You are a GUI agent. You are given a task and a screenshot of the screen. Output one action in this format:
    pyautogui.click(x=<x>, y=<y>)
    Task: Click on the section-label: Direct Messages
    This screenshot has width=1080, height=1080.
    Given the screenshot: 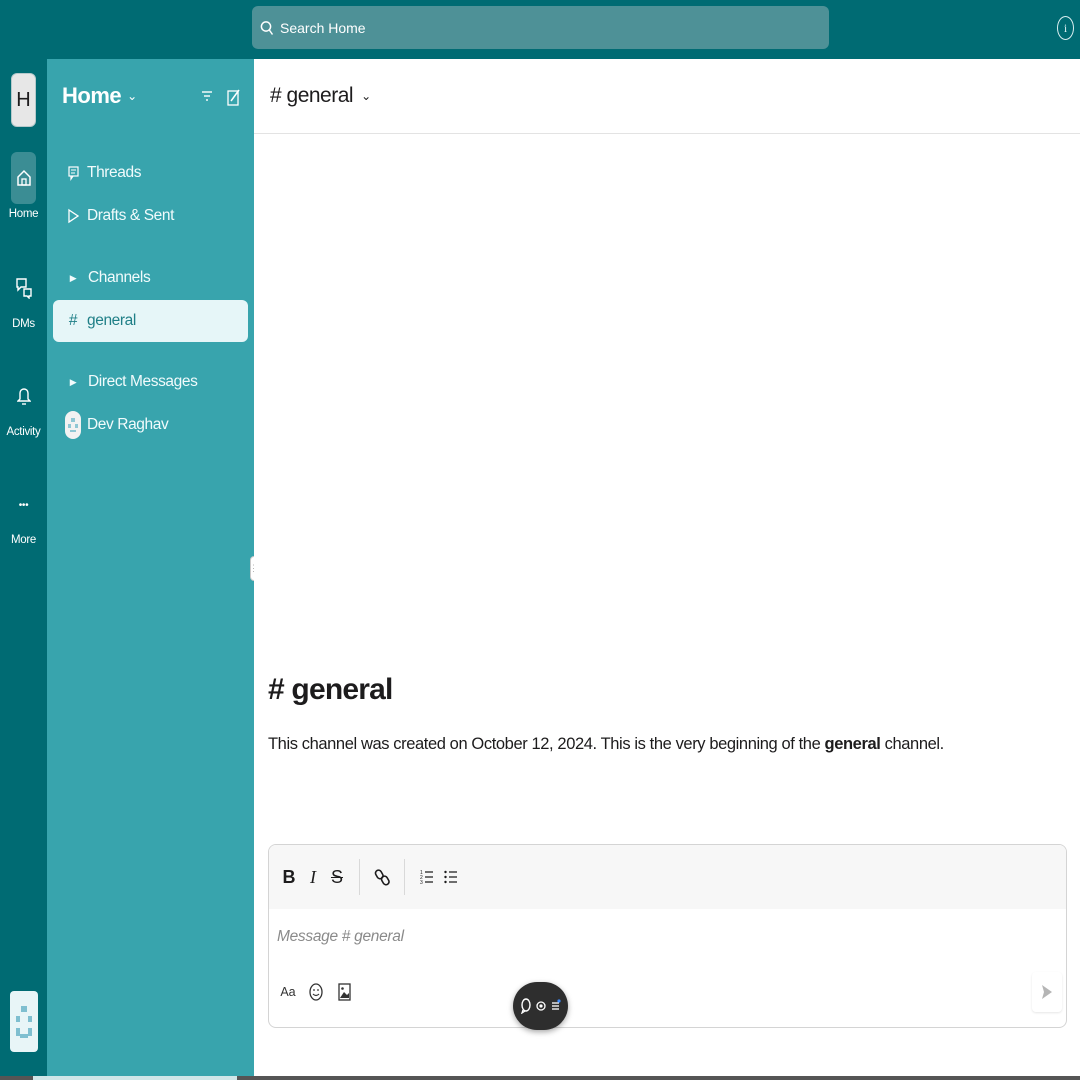 What is the action you would take?
    pyautogui.click(x=143, y=381)
    